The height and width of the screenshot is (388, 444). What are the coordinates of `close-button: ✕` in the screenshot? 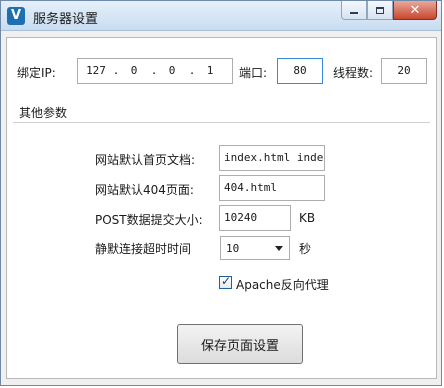 It's located at (415, 10).